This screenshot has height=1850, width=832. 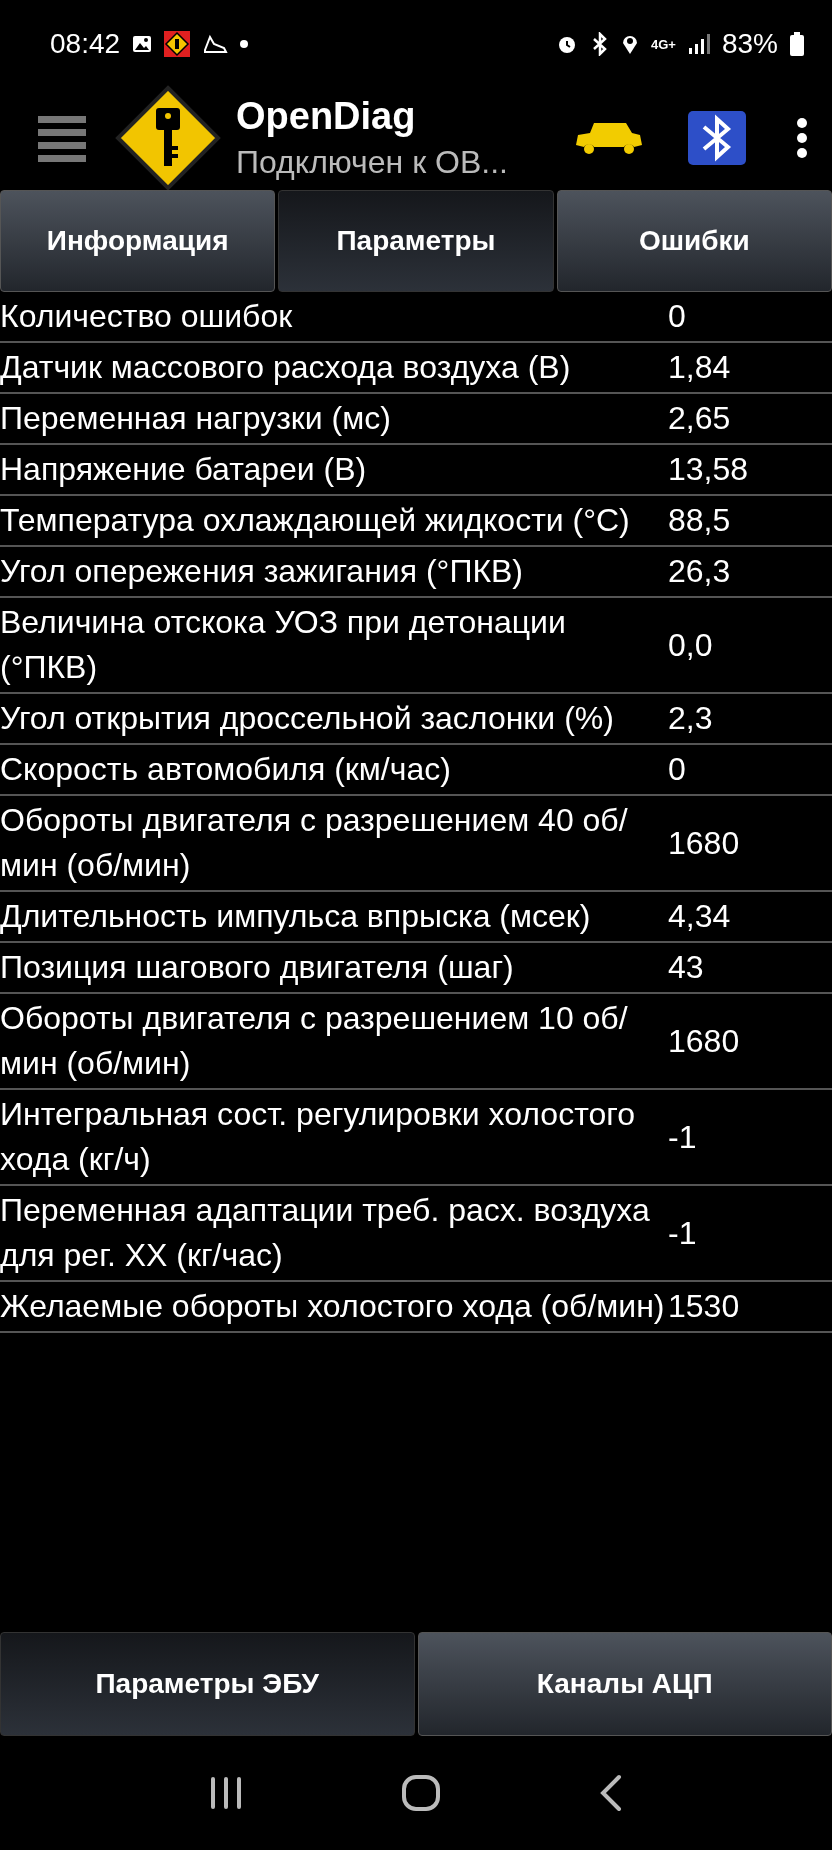 I want to click on parameter-name: Угол открытия дроссельной заслонки (%), so click(x=307, y=718).